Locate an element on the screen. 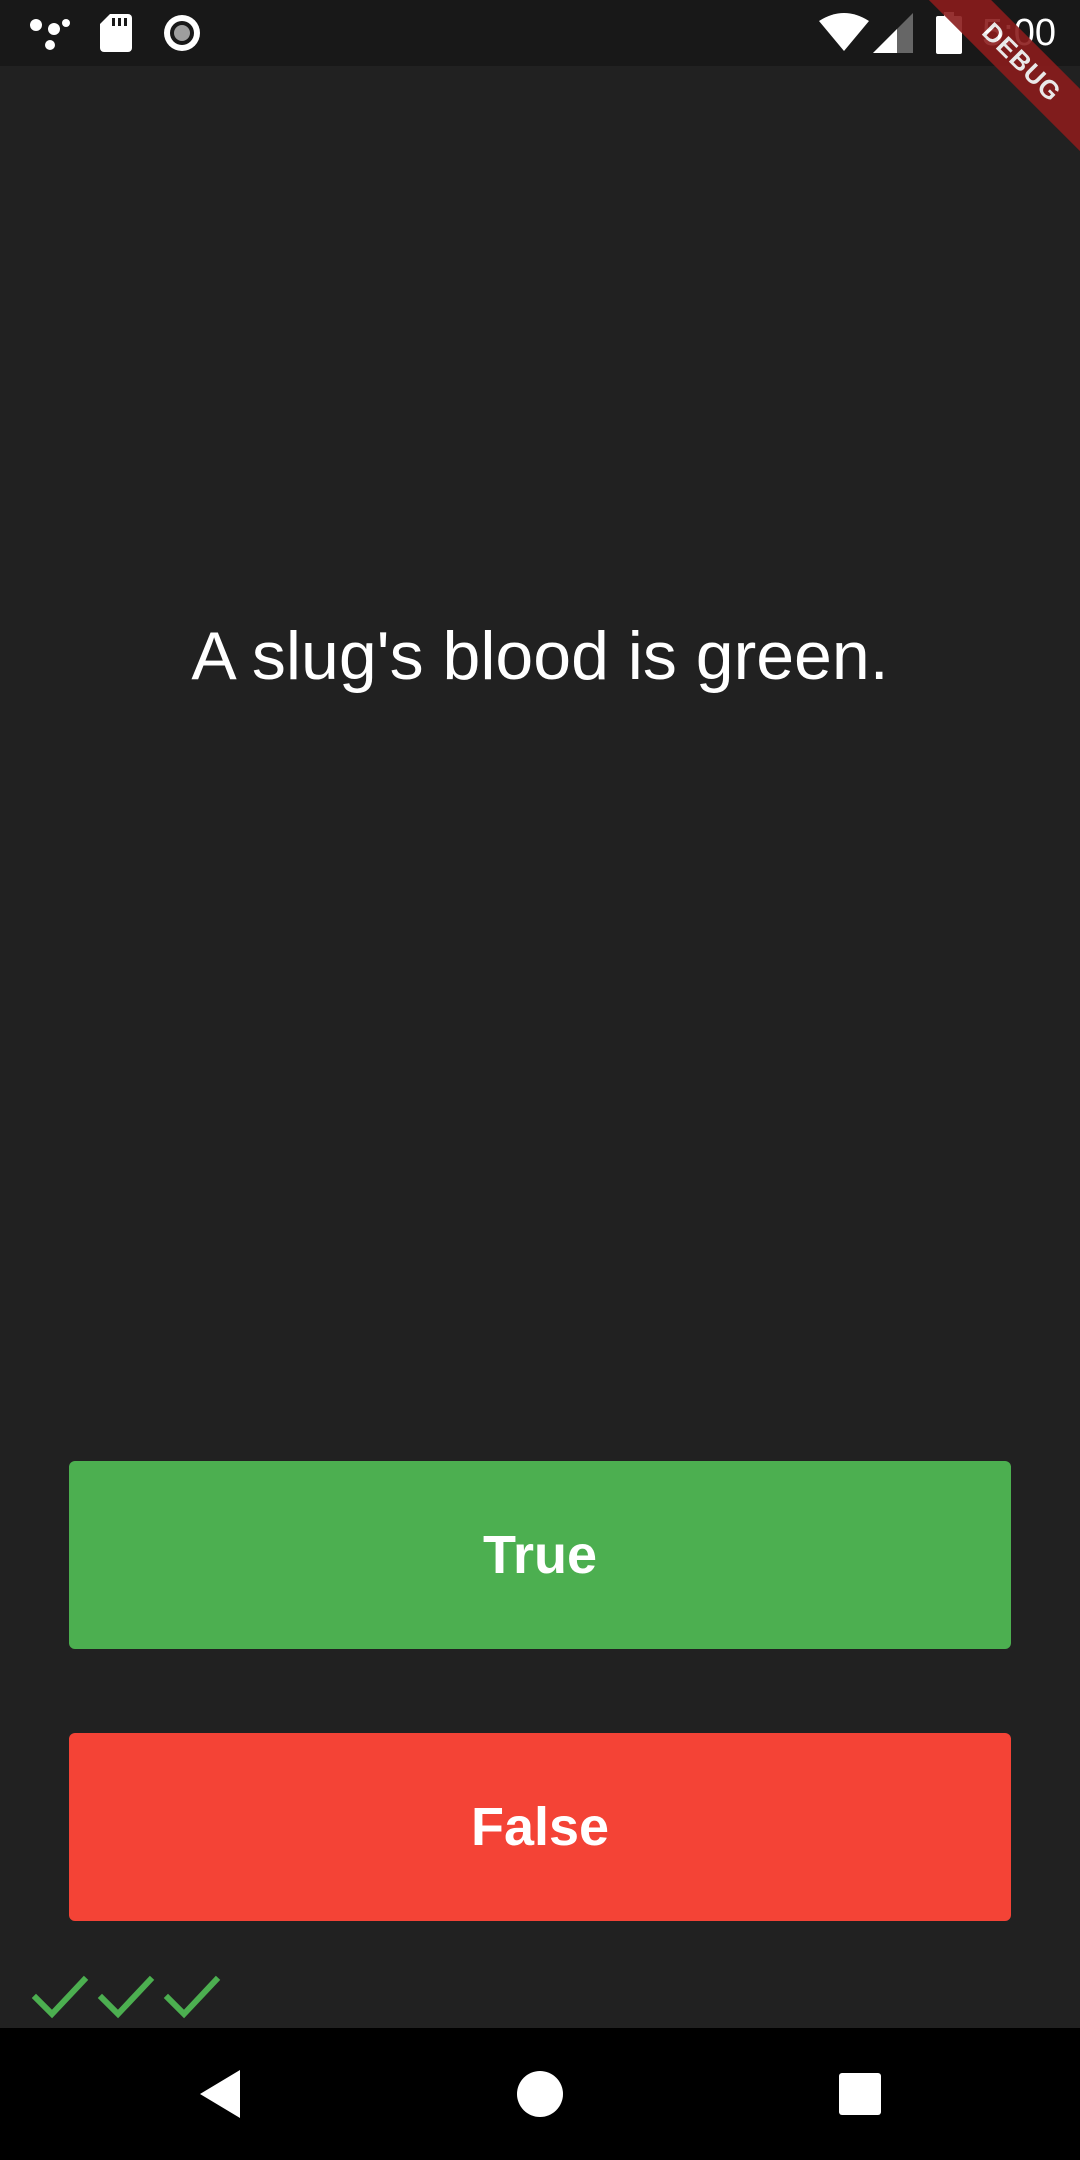  question-text: A slug's blood is green. is located at coordinates (540, 656).